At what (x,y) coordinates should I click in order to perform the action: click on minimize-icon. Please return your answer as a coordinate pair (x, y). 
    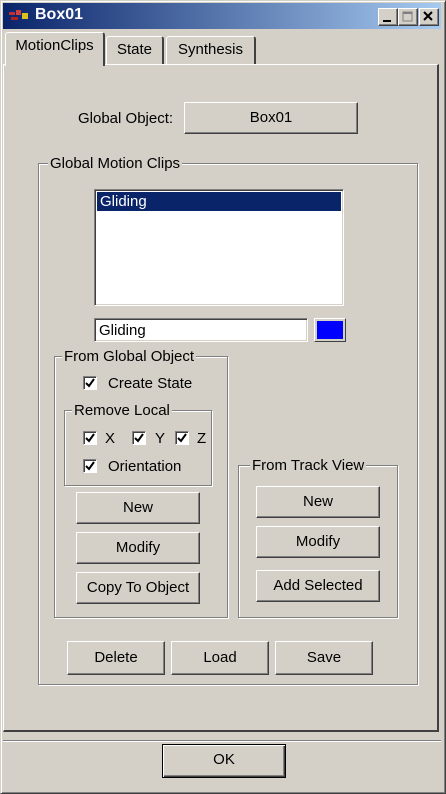
    Looking at the image, I should click on (387, 21).